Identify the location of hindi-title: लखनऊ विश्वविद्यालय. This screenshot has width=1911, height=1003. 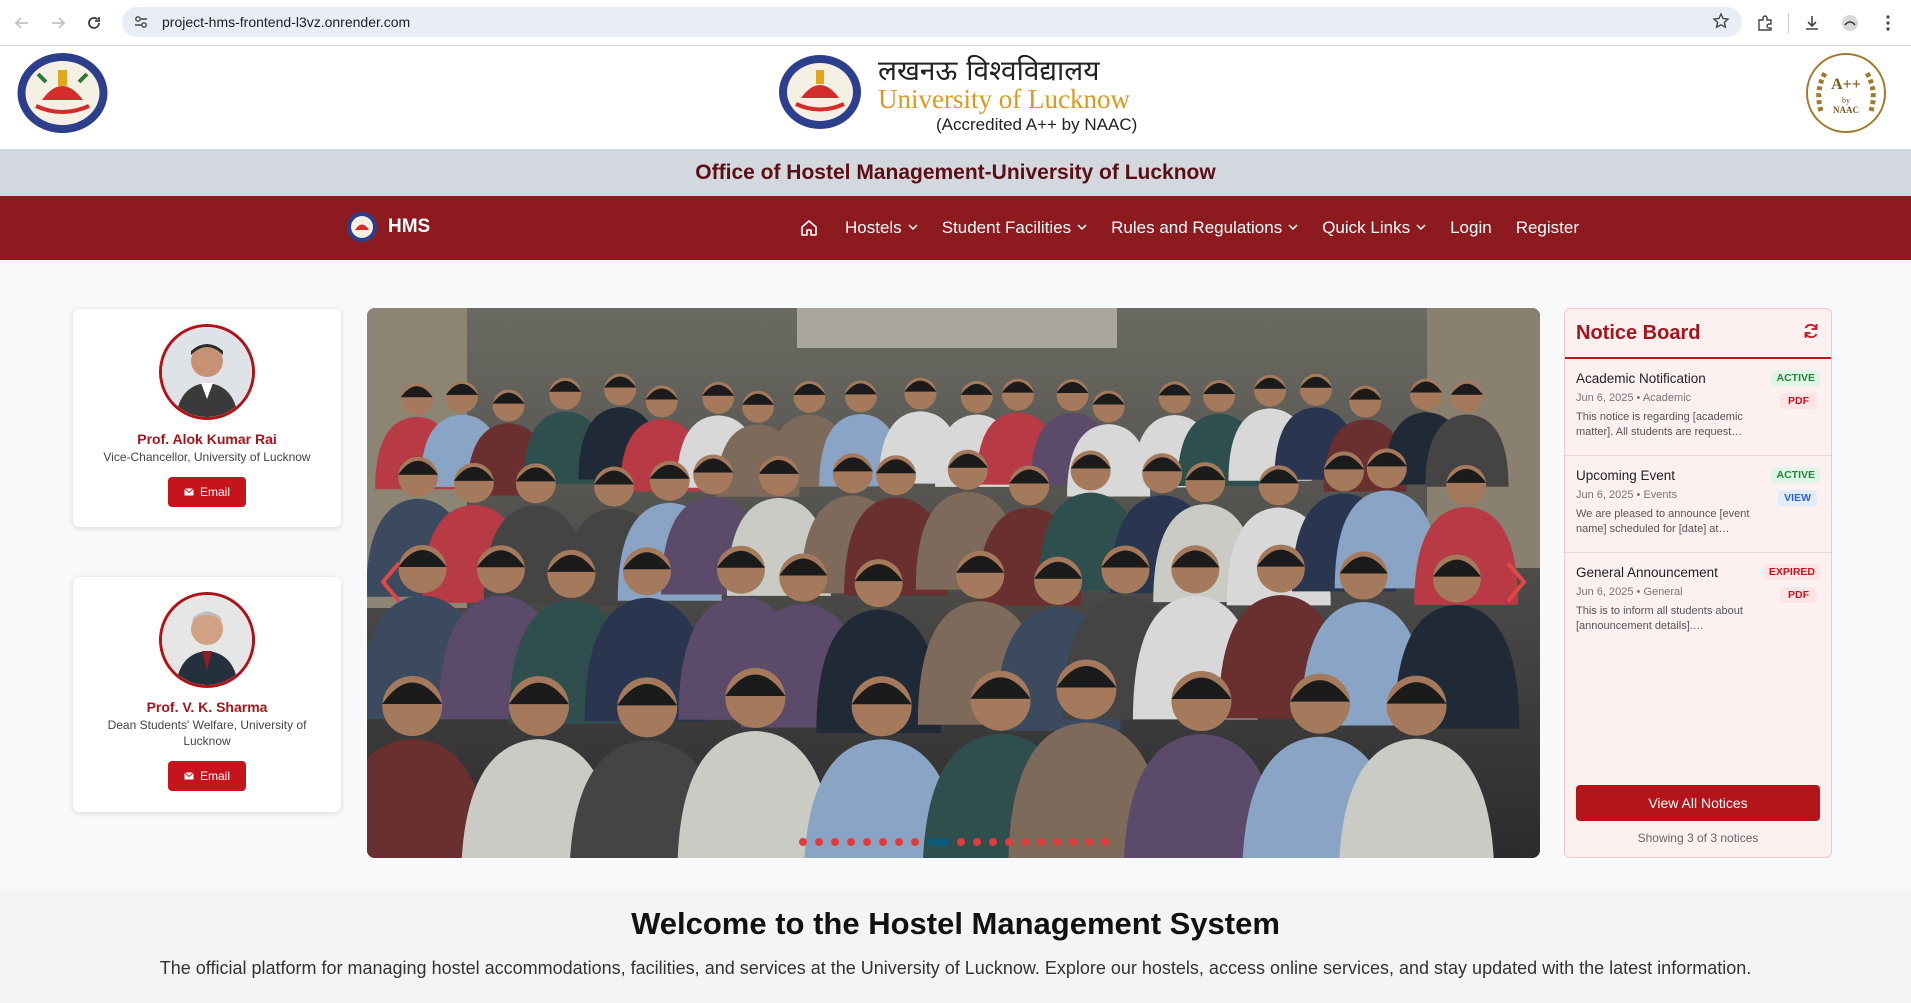
(989, 70).